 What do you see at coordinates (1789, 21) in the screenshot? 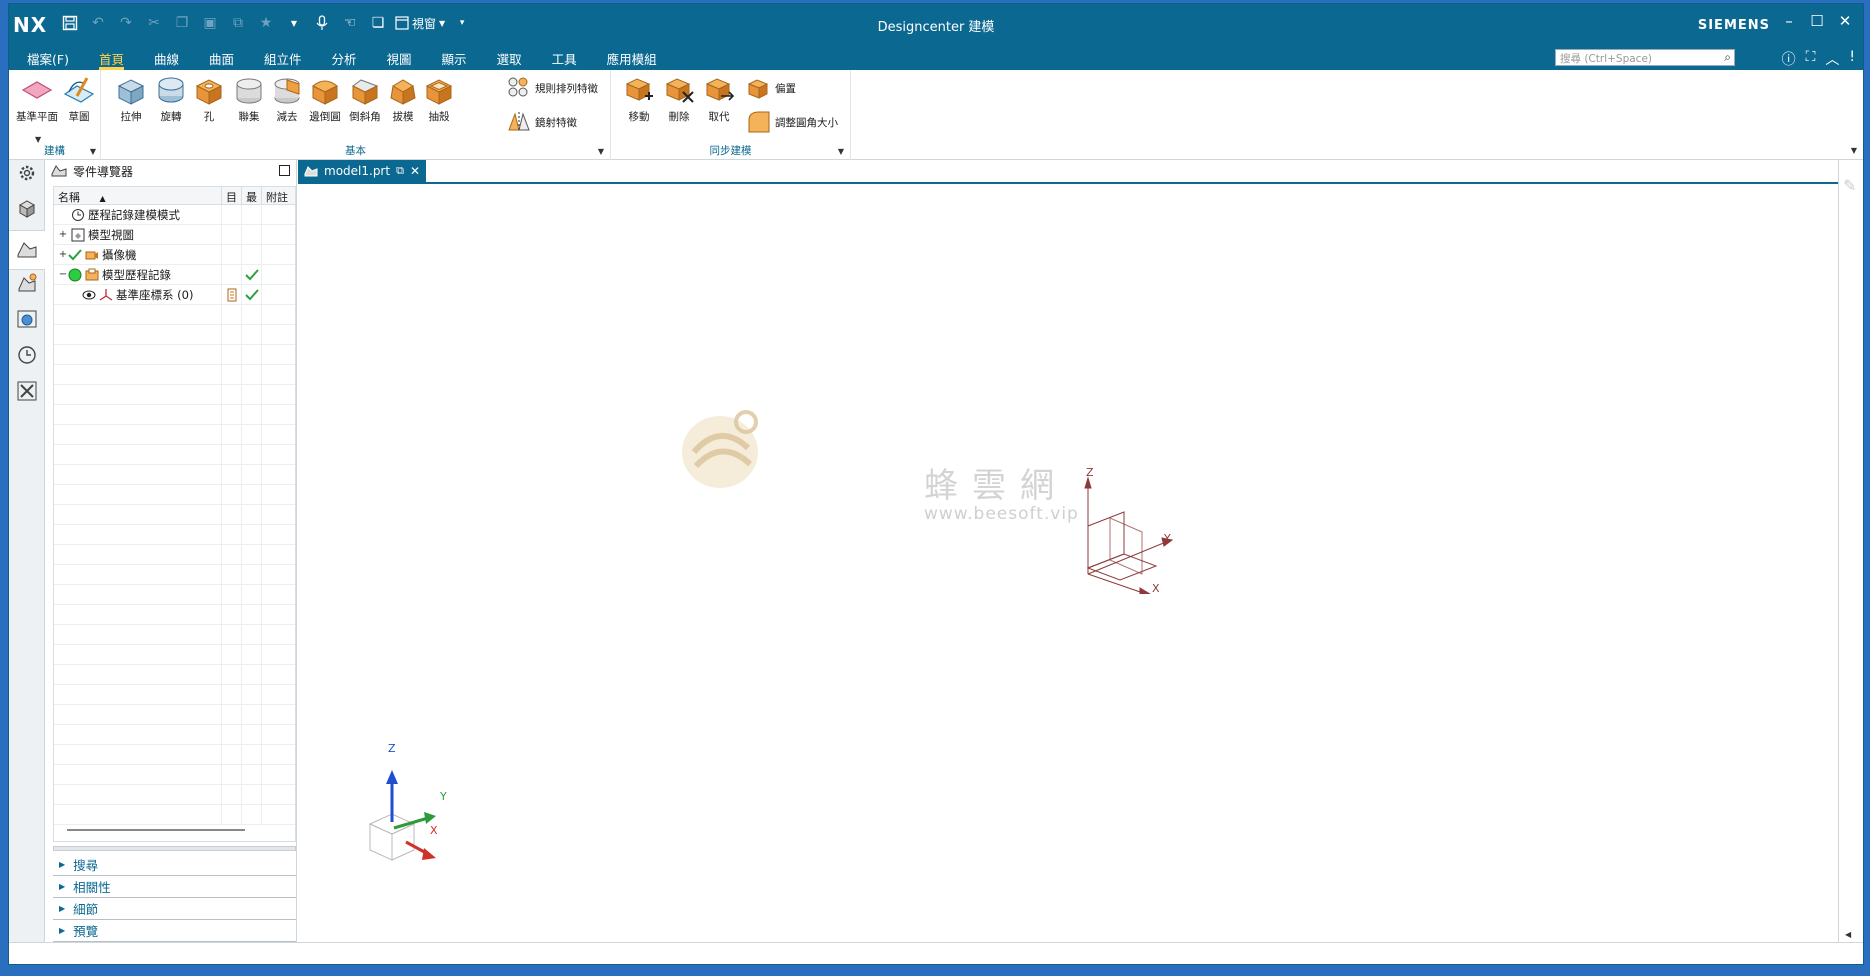
I see `minimize-icon: –` at bounding box center [1789, 21].